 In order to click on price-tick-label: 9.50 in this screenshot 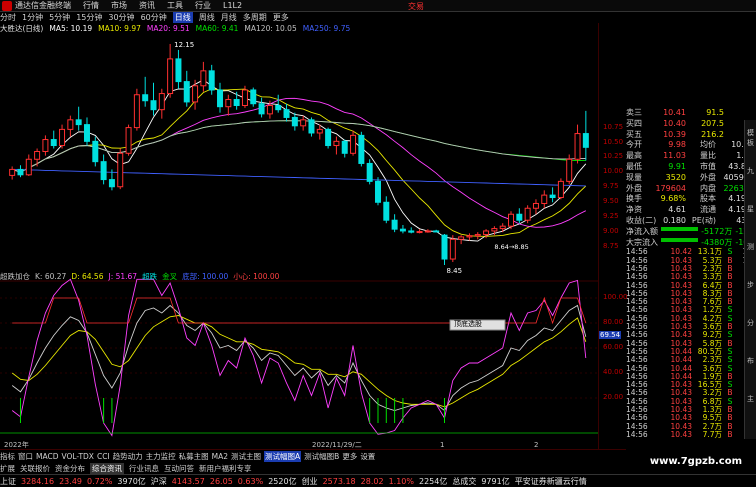, I will do `click(611, 201)`.